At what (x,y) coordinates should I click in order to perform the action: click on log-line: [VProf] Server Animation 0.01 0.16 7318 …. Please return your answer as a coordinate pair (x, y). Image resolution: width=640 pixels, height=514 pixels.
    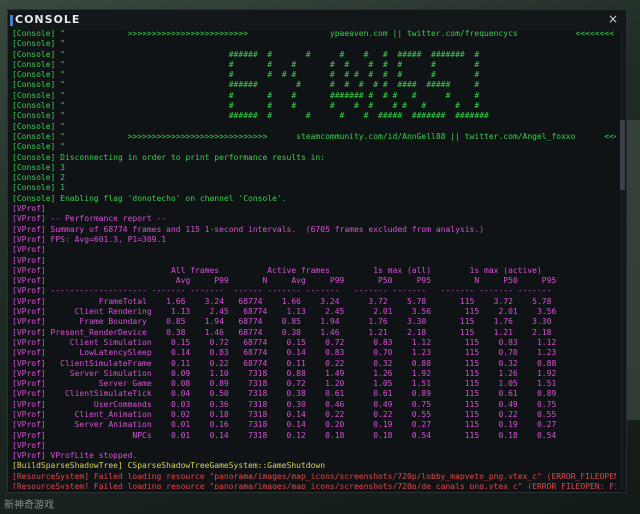
    Looking at the image, I should click on (284, 425).